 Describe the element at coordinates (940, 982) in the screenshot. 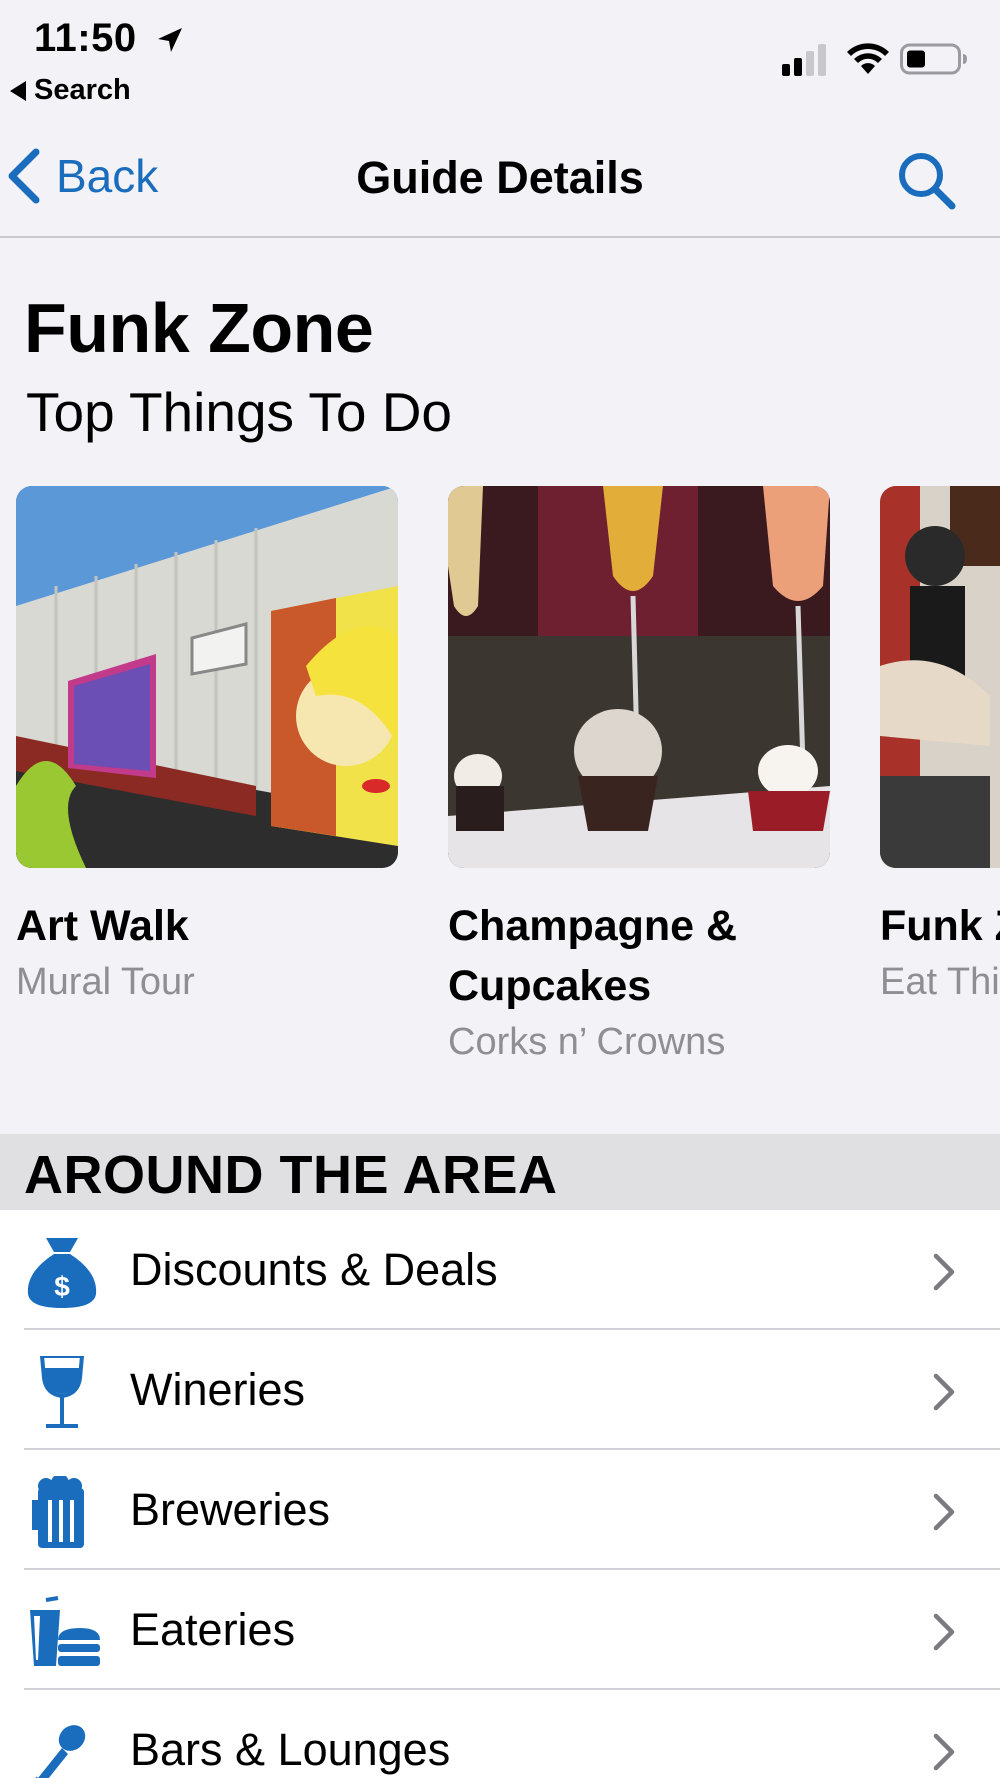

I see `card-subtitle: Eat This` at that location.